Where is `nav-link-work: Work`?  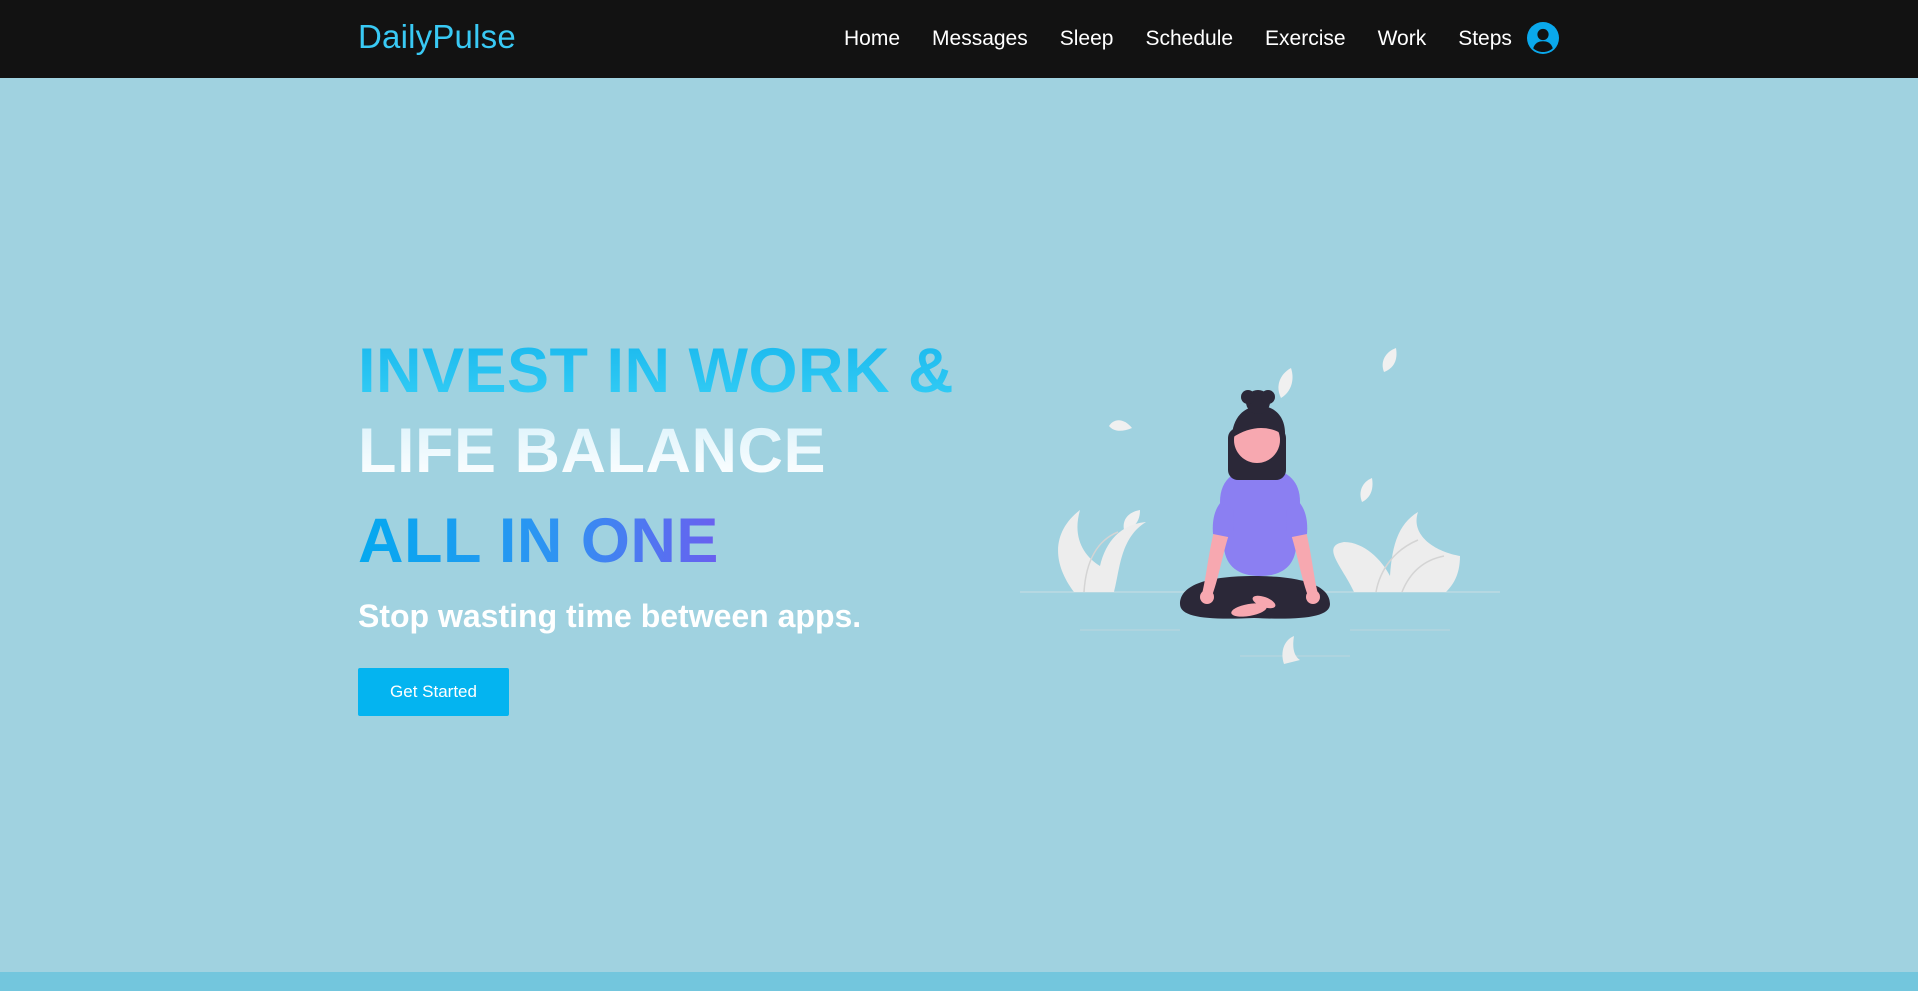 nav-link-work: Work is located at coordinates (1402, 39).